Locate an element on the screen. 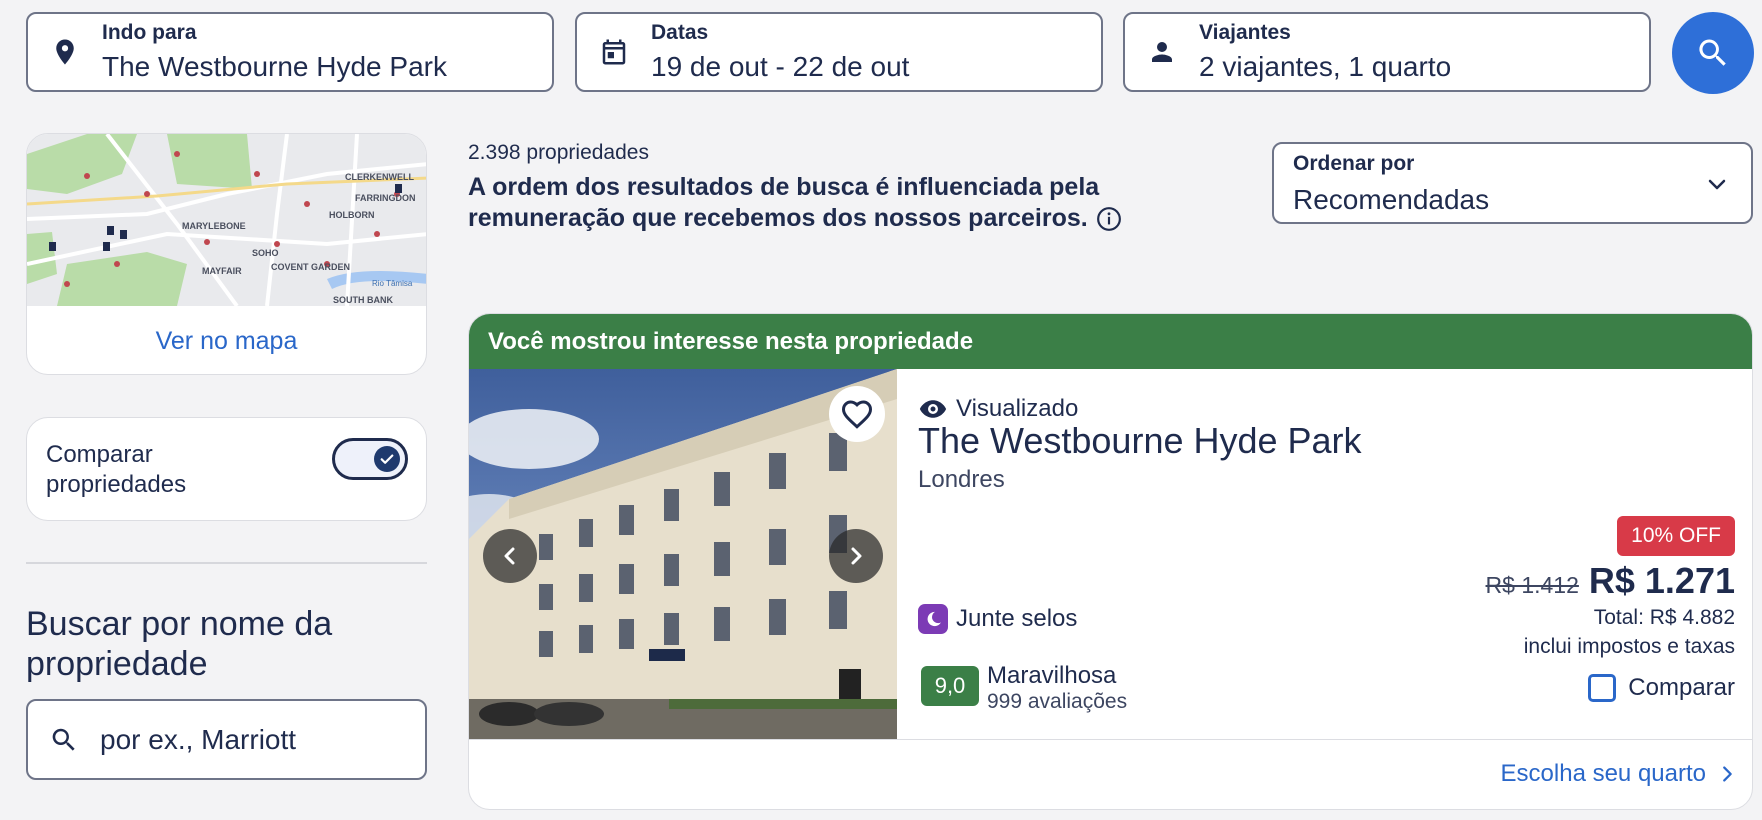 The image size is (1762, 820). view-map-link: Ver no mapa is located at coordinates (226, 340).